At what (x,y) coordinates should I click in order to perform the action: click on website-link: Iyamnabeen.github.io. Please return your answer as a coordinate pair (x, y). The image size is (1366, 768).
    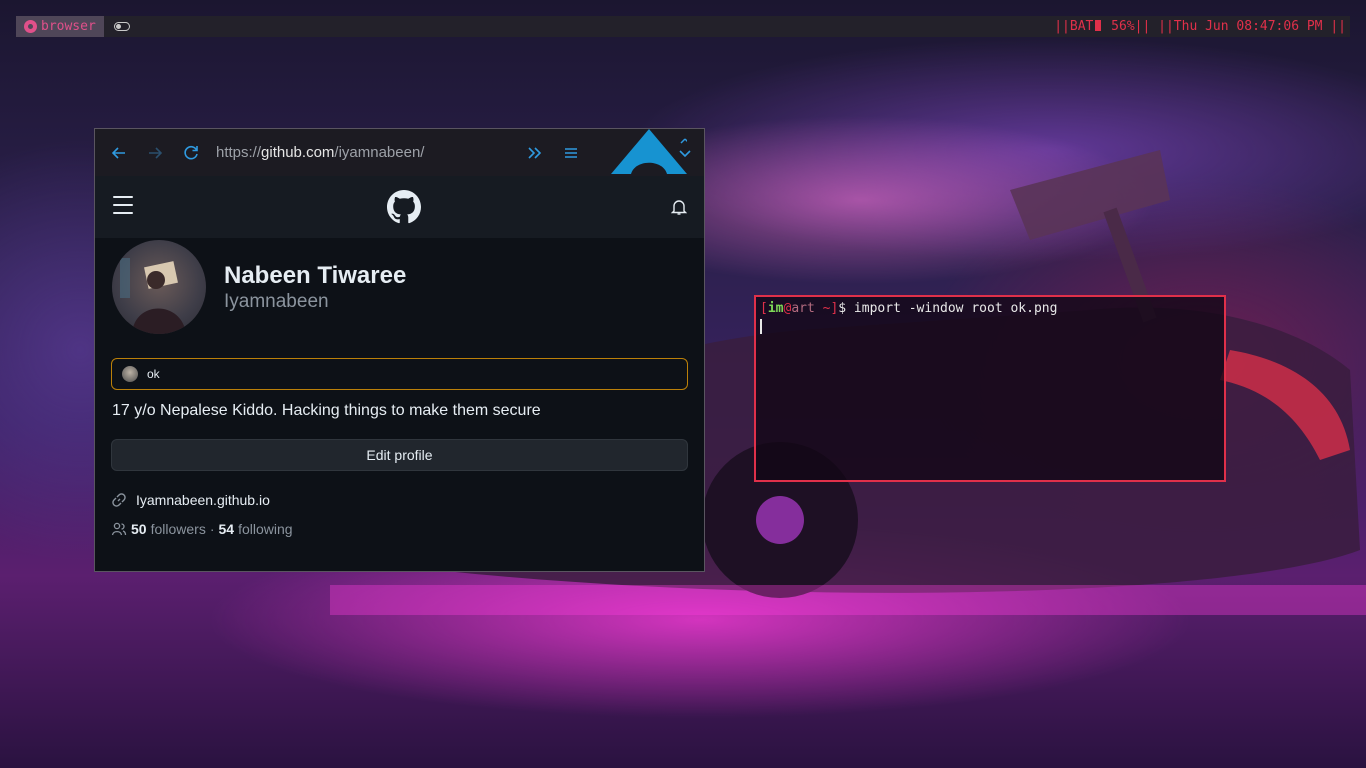
    Looking at the image, I should click on (203, 500).